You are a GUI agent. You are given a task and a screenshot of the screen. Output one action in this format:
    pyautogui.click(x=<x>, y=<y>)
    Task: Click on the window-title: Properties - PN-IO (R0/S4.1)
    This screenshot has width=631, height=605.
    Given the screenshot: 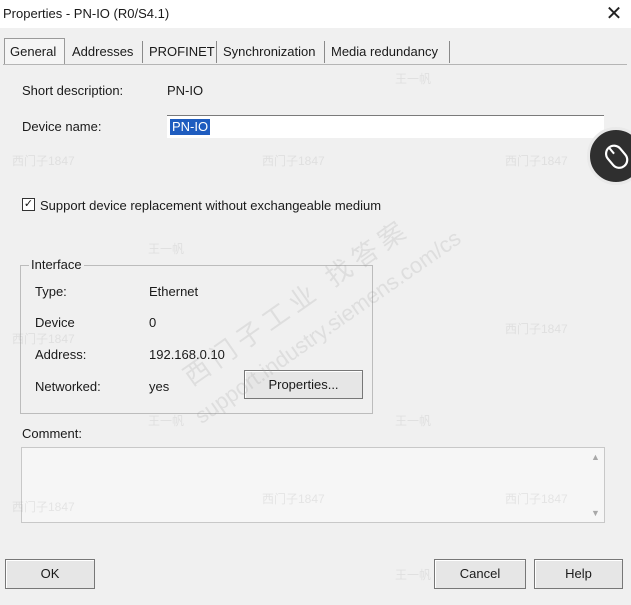 What is the action you would take?
    pyautogui.click(x=86, y=13)
    